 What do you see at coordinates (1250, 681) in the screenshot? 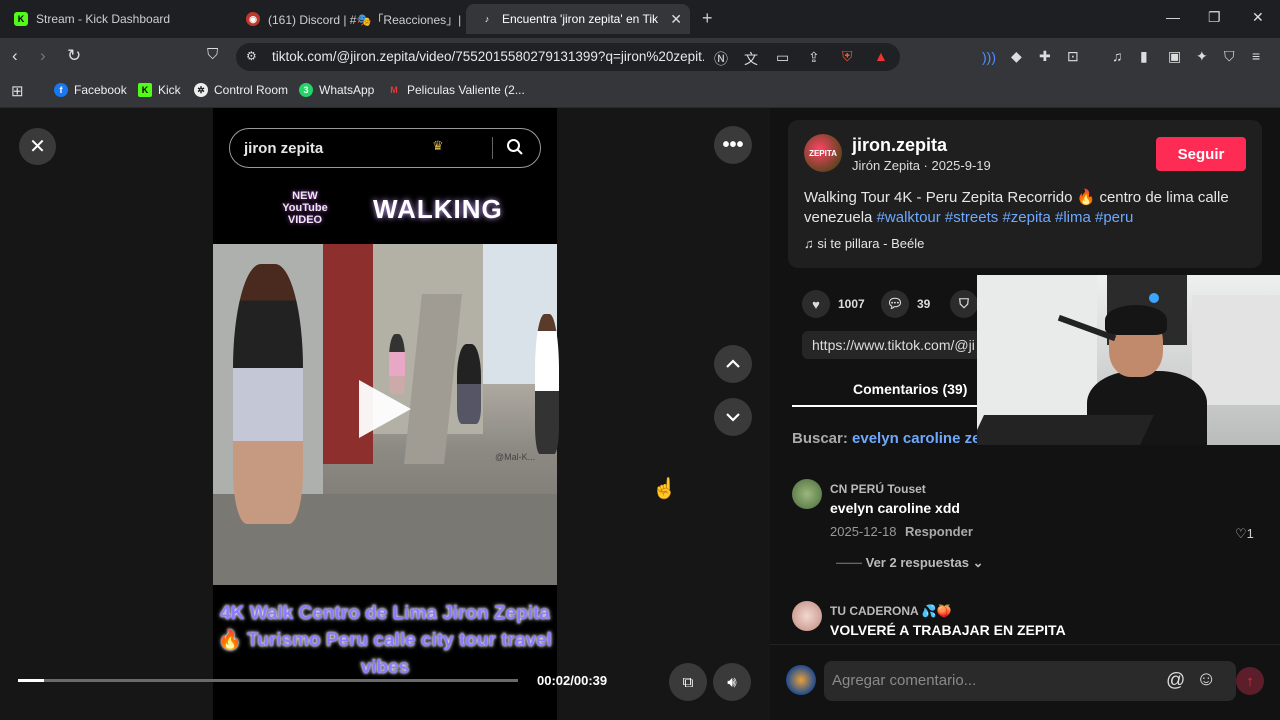
I see `send-comment-button: ↑` at bounding box center [1250, 681].